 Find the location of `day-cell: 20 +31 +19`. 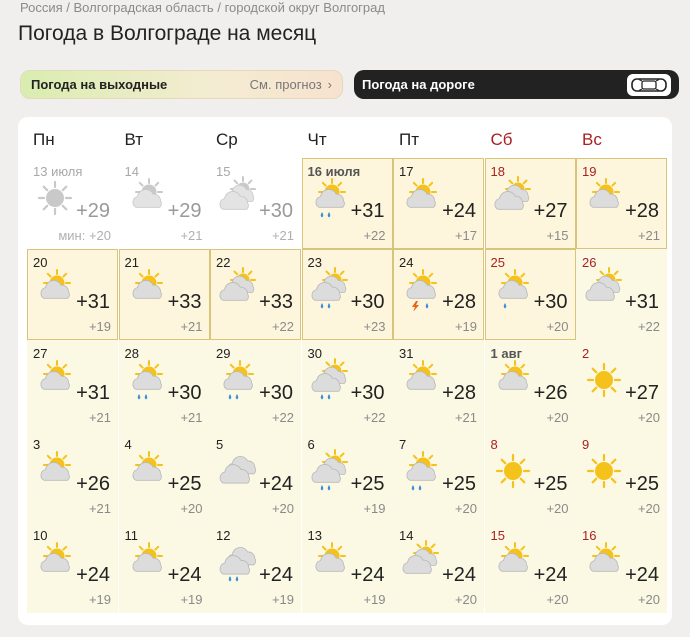

day-cell: 20 +31 +19 is located at coordinates (72, 294).